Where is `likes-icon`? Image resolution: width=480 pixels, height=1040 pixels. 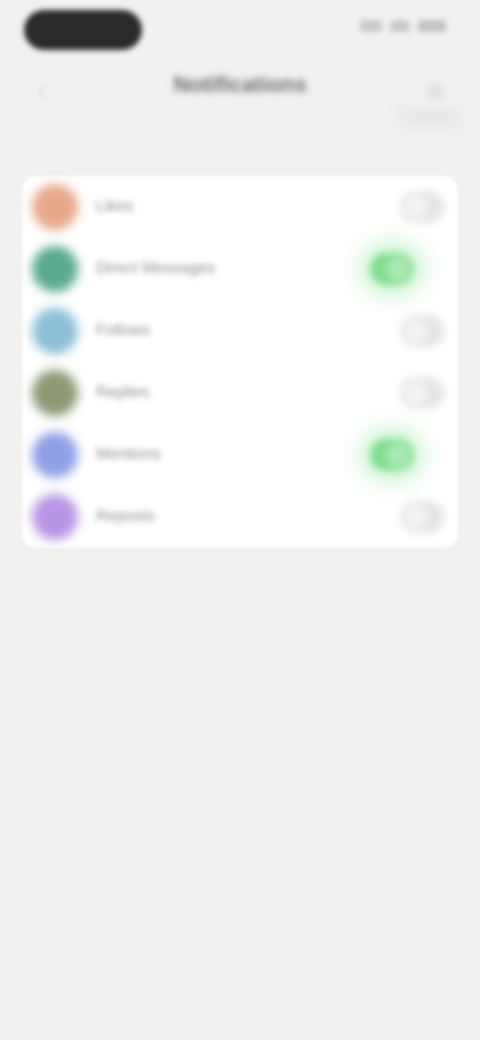 likes-icon is located at coordinates (55, 207).